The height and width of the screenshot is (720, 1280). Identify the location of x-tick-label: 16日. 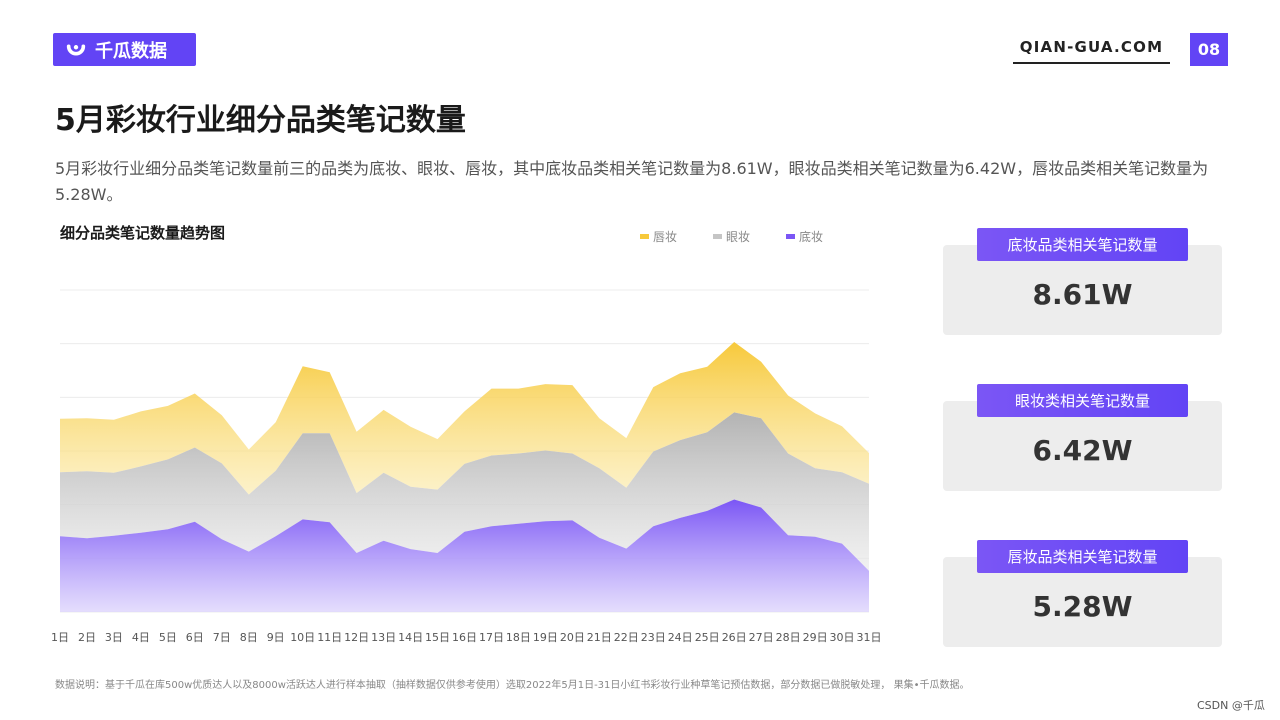
(464, 637).